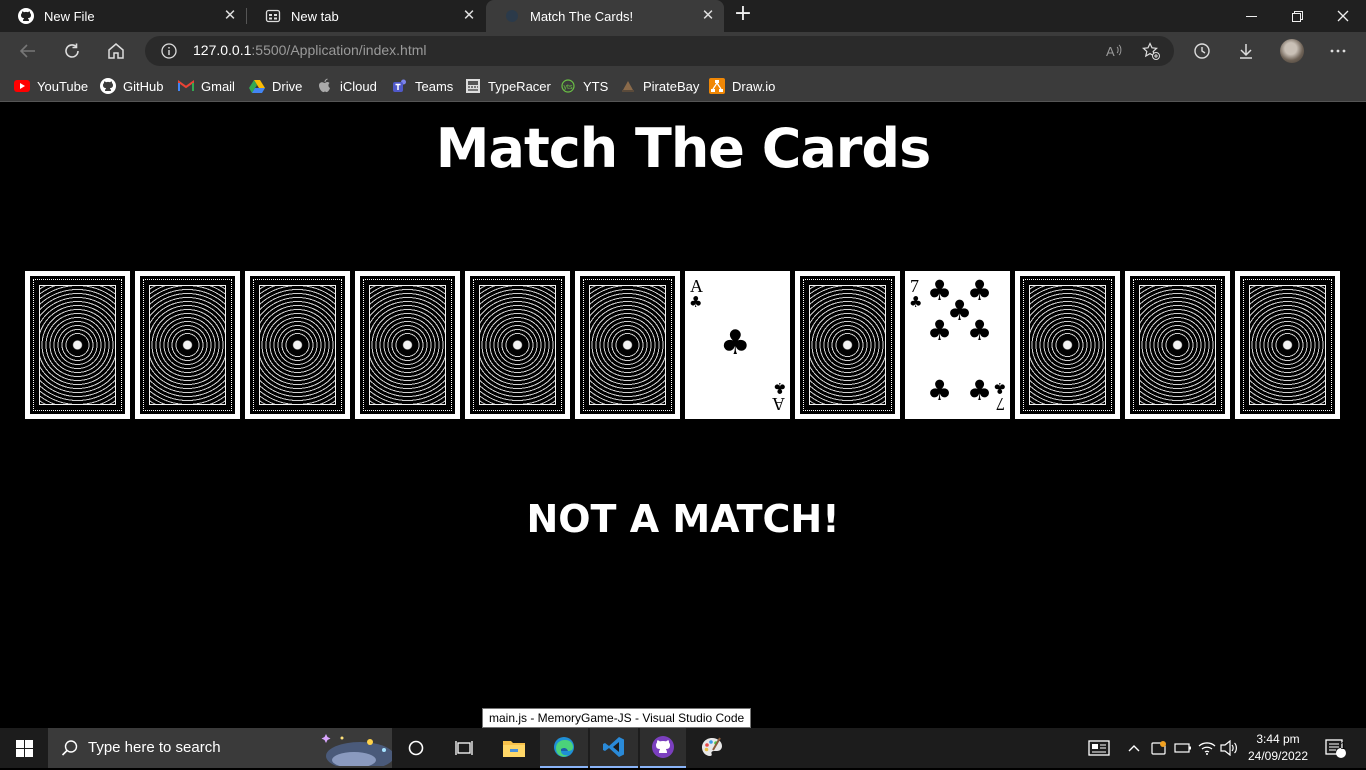  What do you see at coordinates (512, 16) in the screenshot?
I see `page-icon` at bounding box center [512, 16].